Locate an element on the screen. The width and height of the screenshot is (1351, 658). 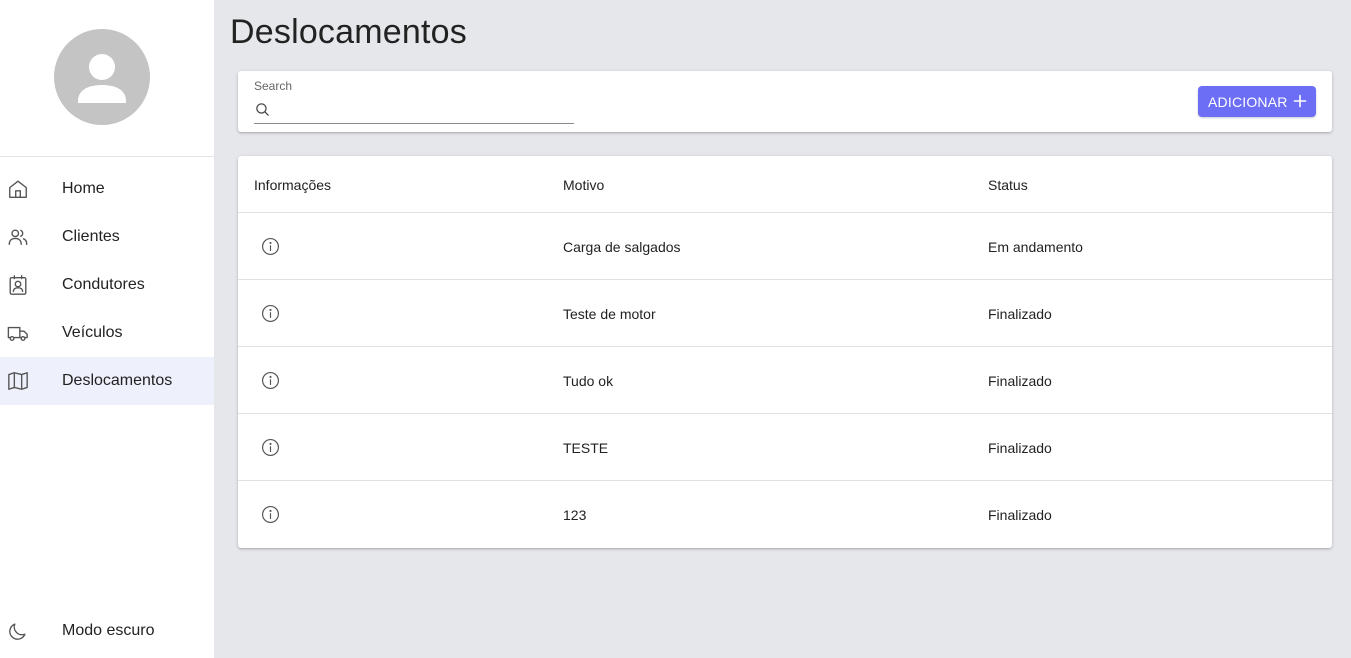
sidebar-item-clientes: Clientes is located at coordinates (107, 237).